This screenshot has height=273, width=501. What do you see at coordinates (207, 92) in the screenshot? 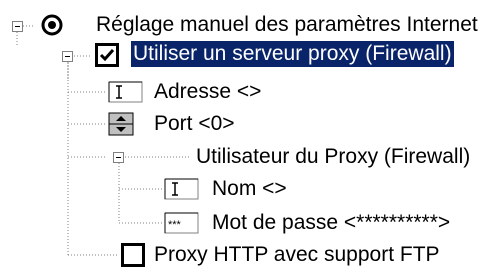
I see `address-label: Adresse <>` at bounding box center [207, 92].